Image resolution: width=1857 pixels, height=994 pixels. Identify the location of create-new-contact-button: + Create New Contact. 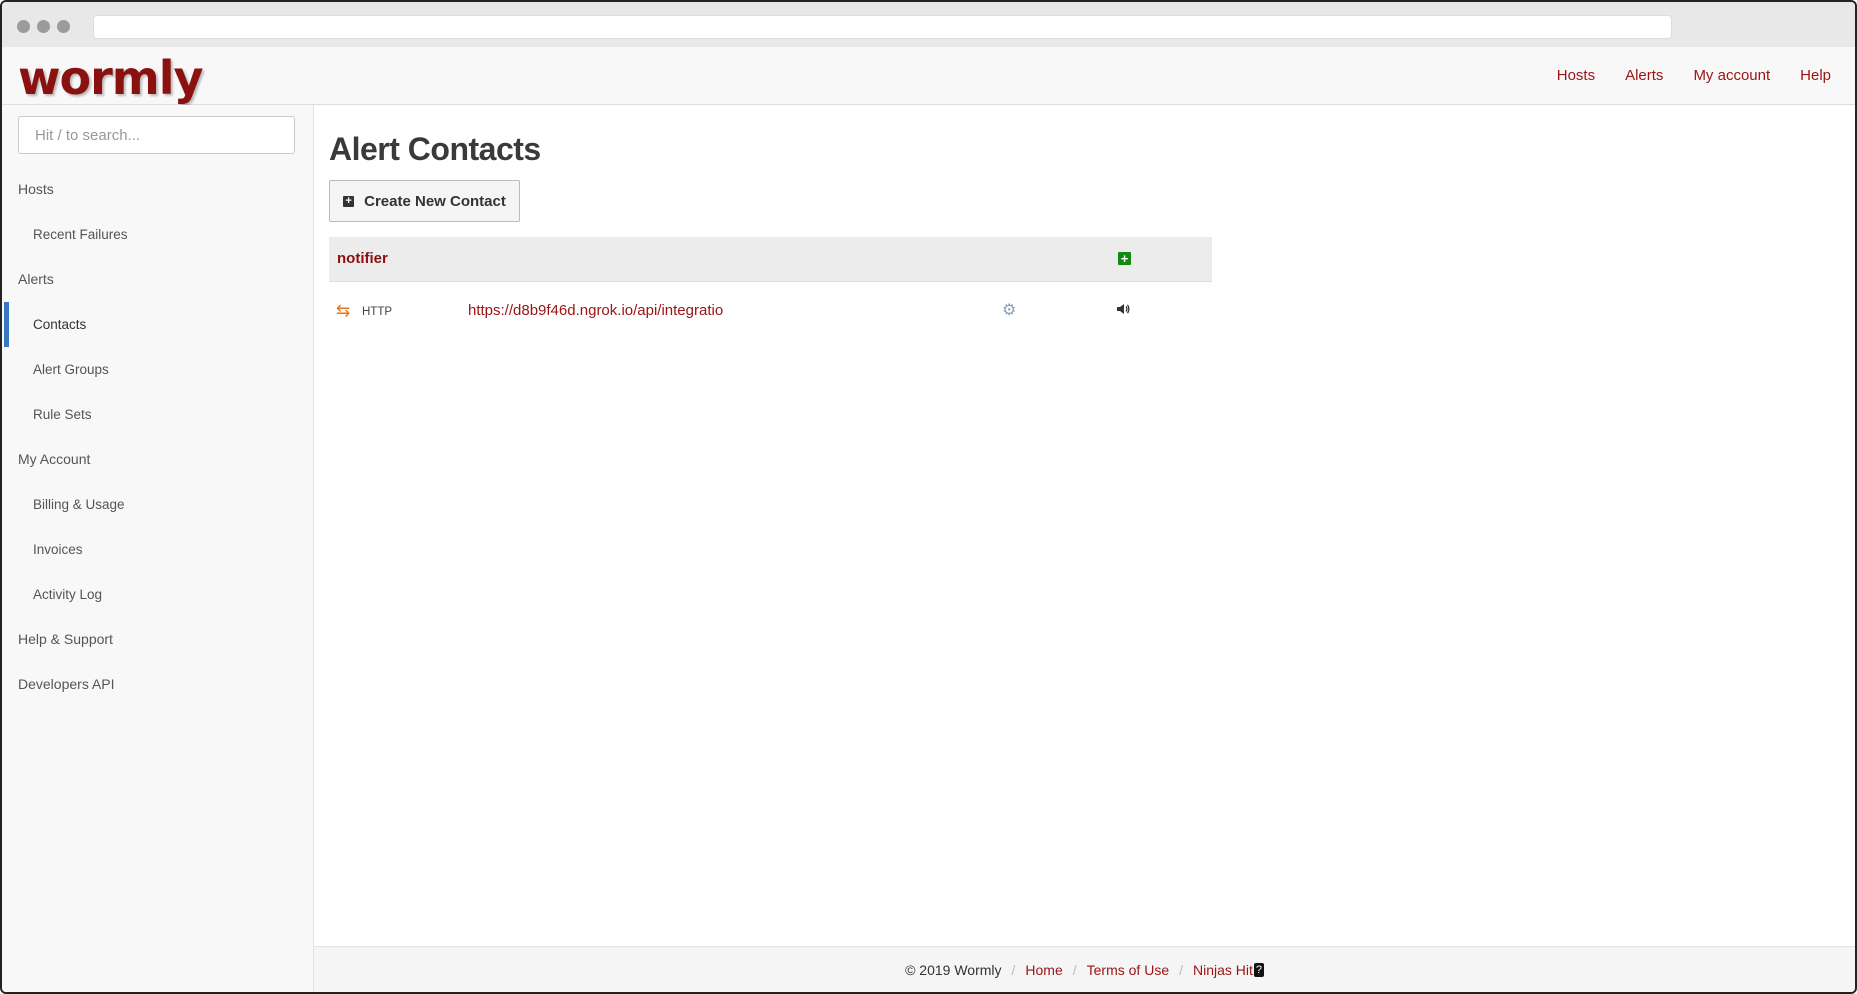
(424, 201).